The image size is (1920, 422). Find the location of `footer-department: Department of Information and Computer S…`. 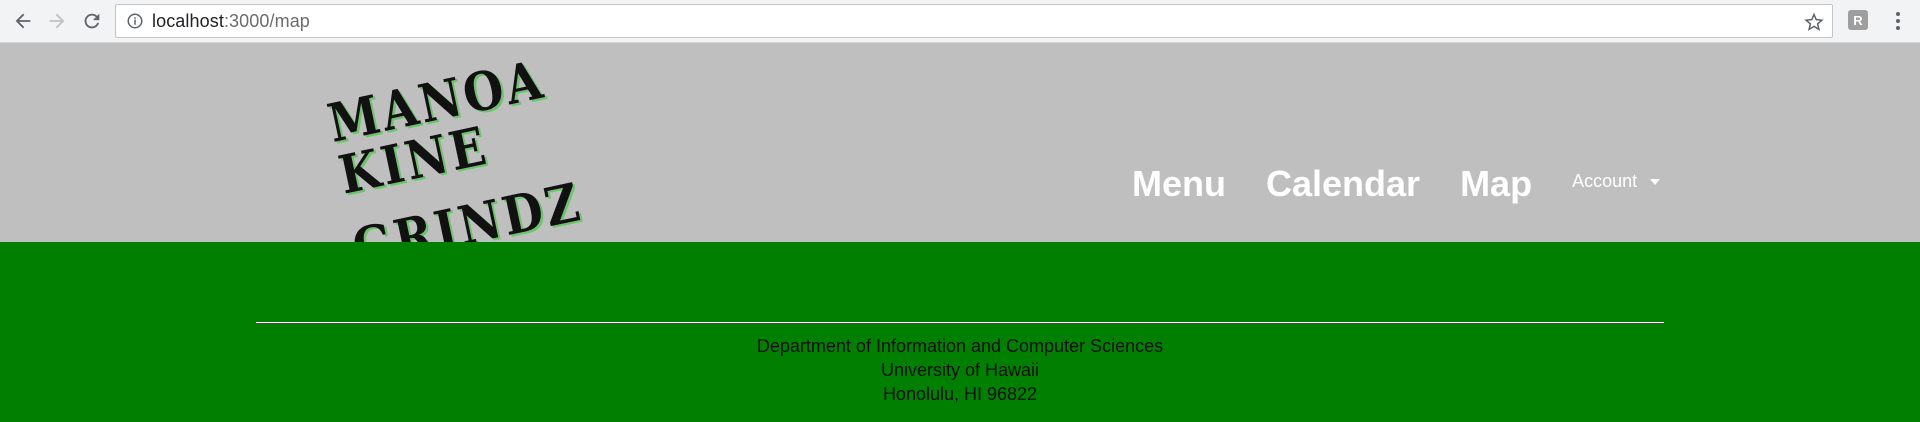

footer-department: Department of Information and Computer S… is located at coordinates (960, 346).